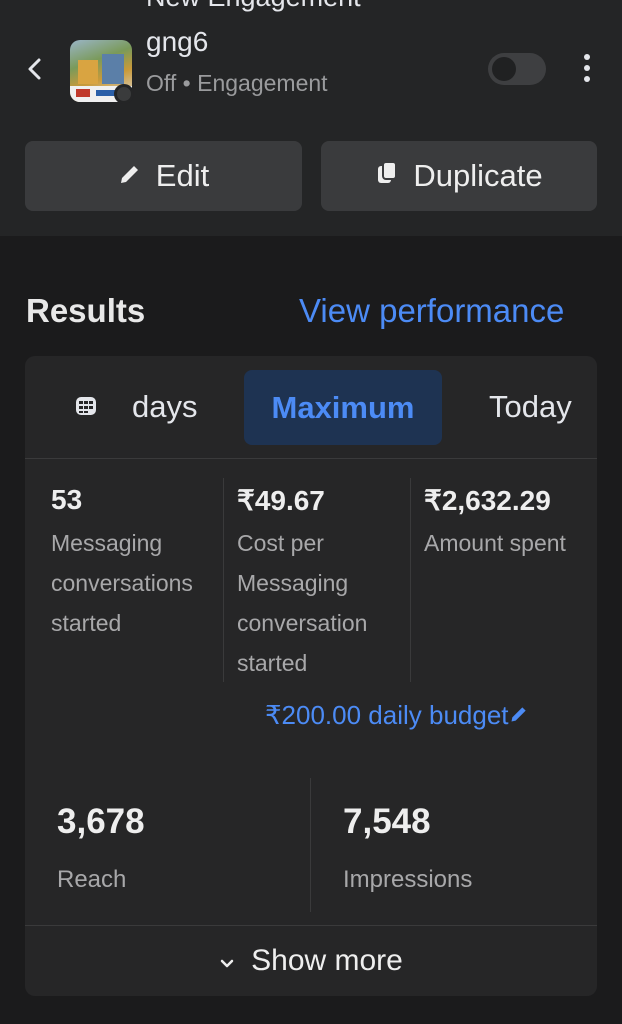 The height and width of the screenshot is (1024, 622). I want to click on duplicate-button: Duplicate, so click(459, 176).